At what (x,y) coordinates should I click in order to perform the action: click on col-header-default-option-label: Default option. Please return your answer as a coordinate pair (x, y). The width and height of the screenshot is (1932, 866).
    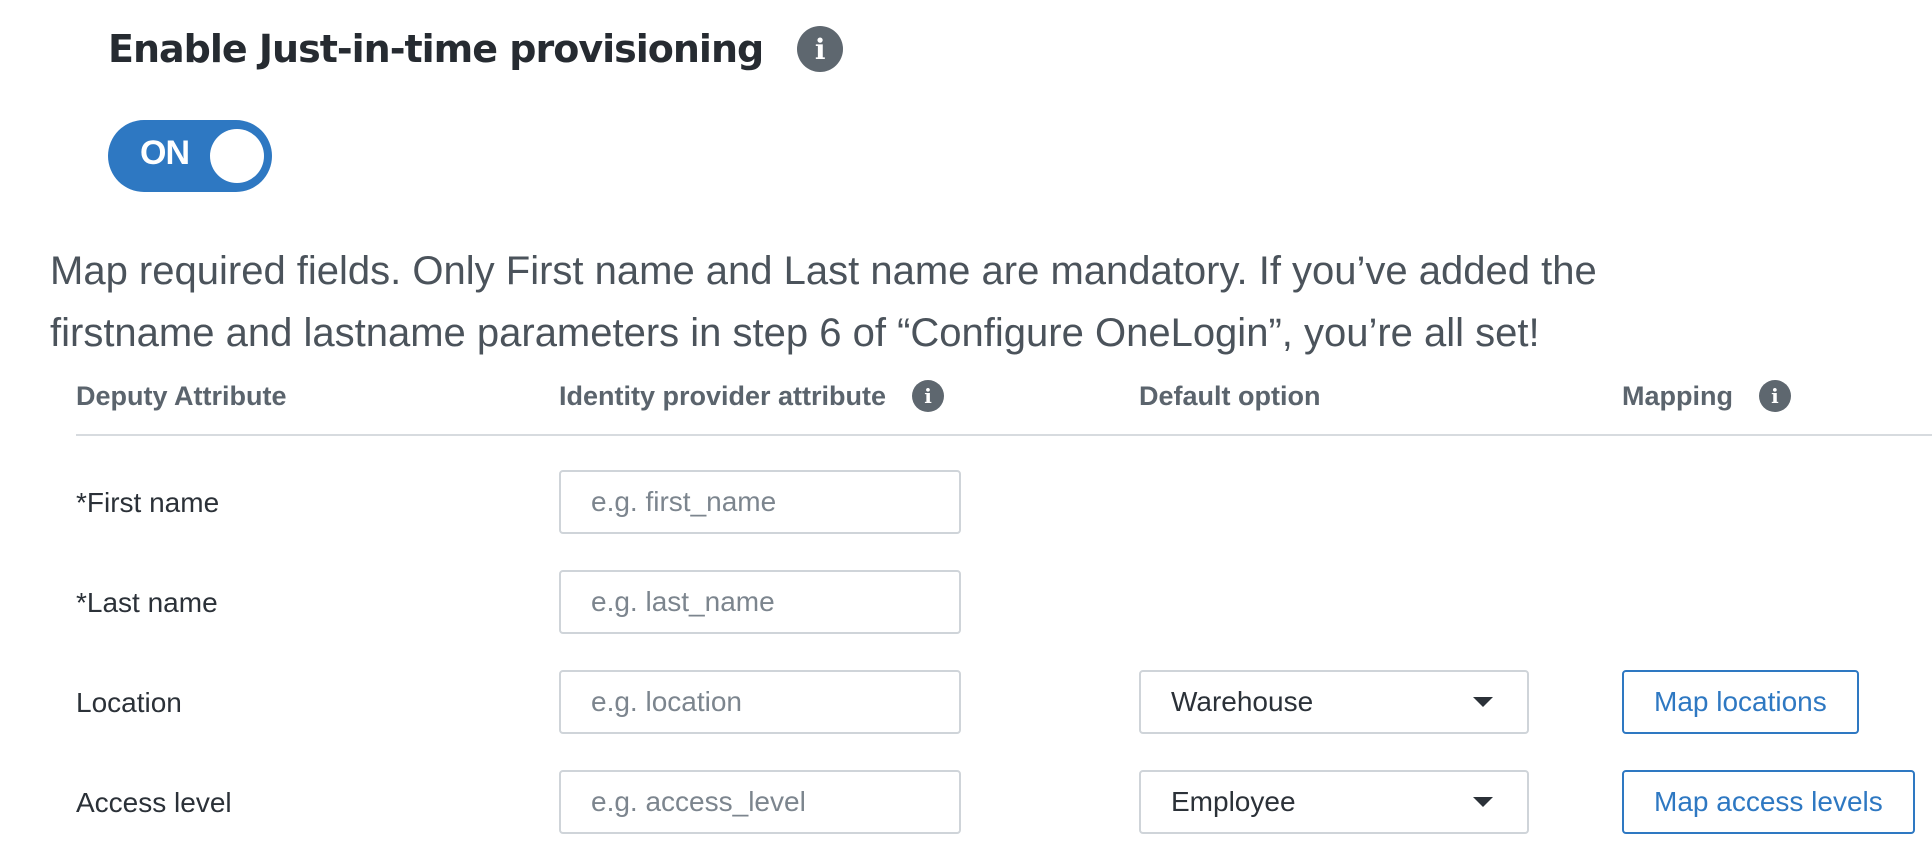
    Looking at the image, I should click on (1230, 395).